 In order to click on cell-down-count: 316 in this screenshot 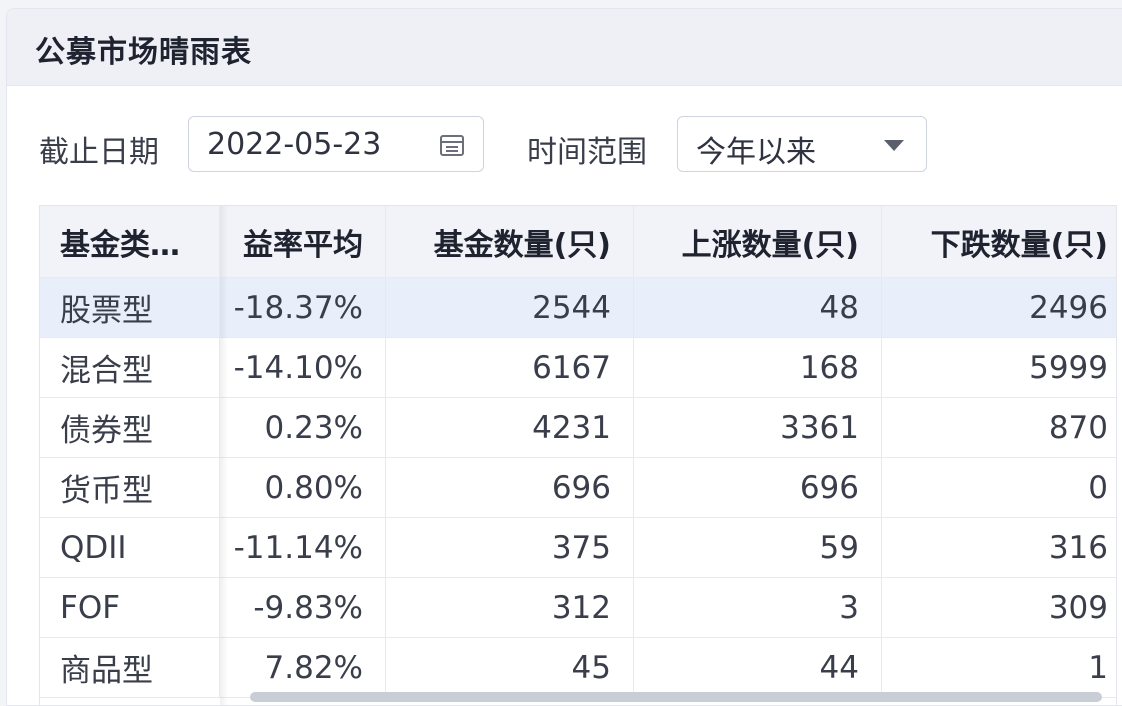, I will do `click(1078, 547)`.